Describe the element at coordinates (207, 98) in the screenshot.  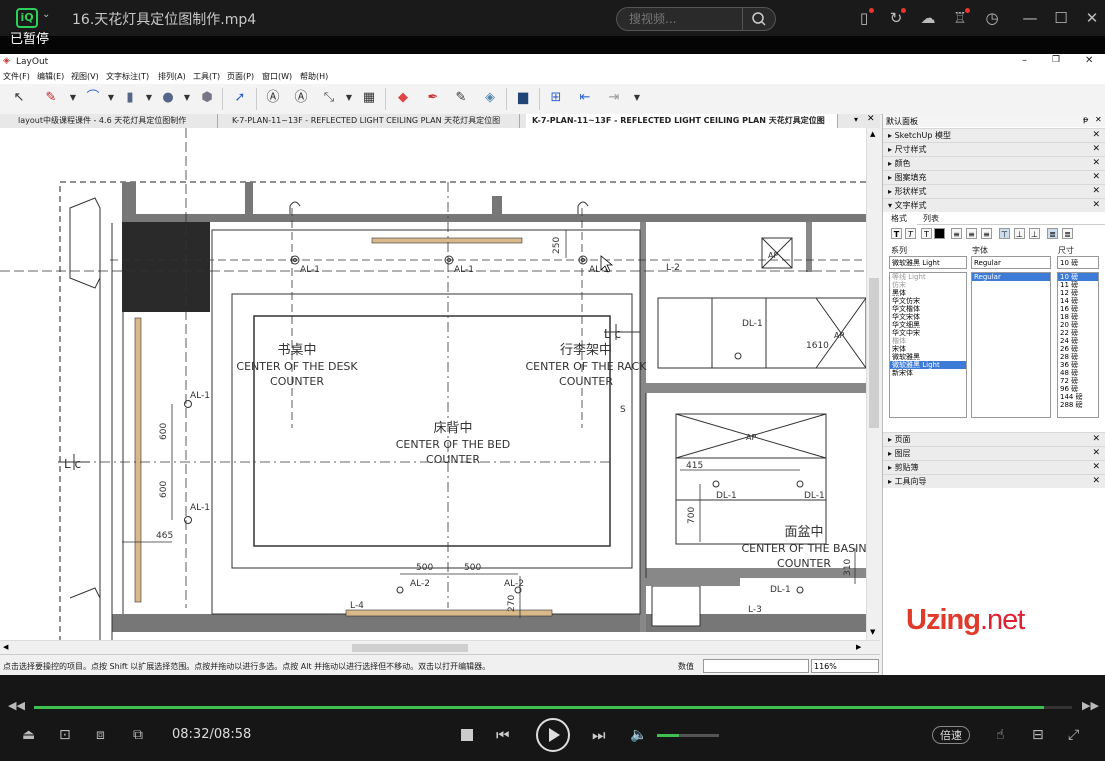
I see `polygon-icon: ⬢` at that location.